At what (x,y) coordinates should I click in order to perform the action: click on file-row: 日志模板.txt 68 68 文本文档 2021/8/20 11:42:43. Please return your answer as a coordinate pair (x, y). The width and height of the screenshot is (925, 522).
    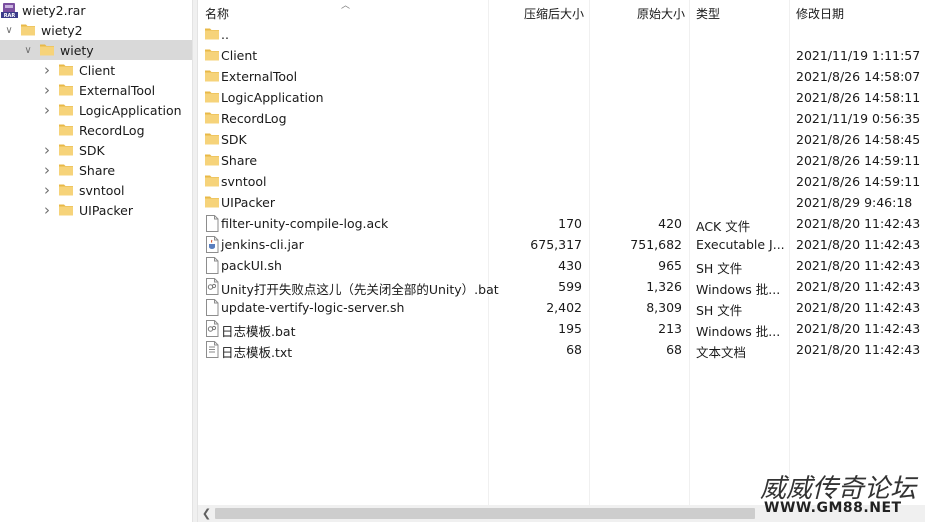
    Looking at the image, I should click on (561, 349).